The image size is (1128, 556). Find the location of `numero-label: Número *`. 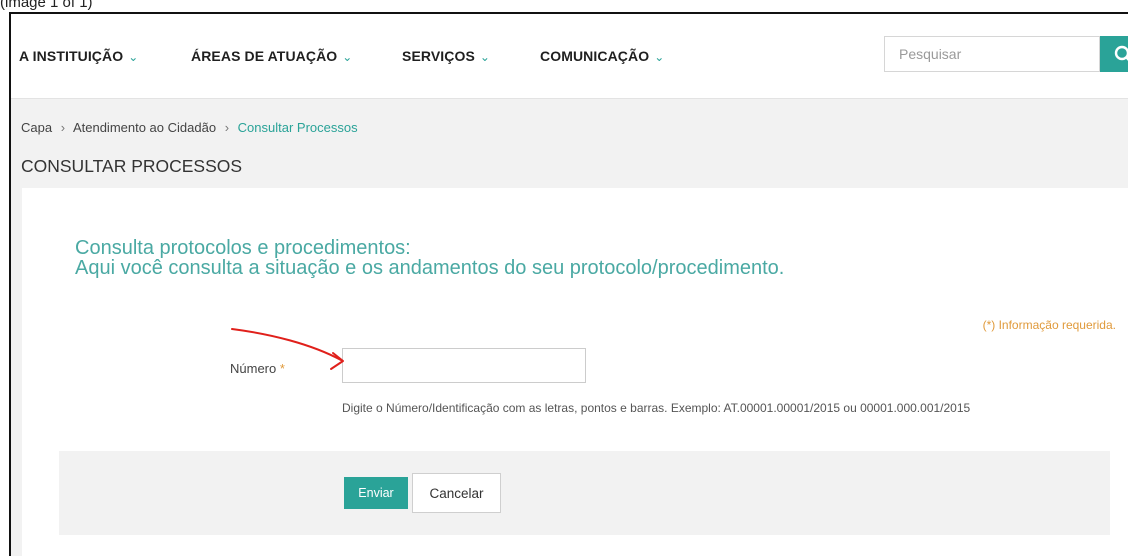

numero-label: Número * is located at coordinates (257, 368).